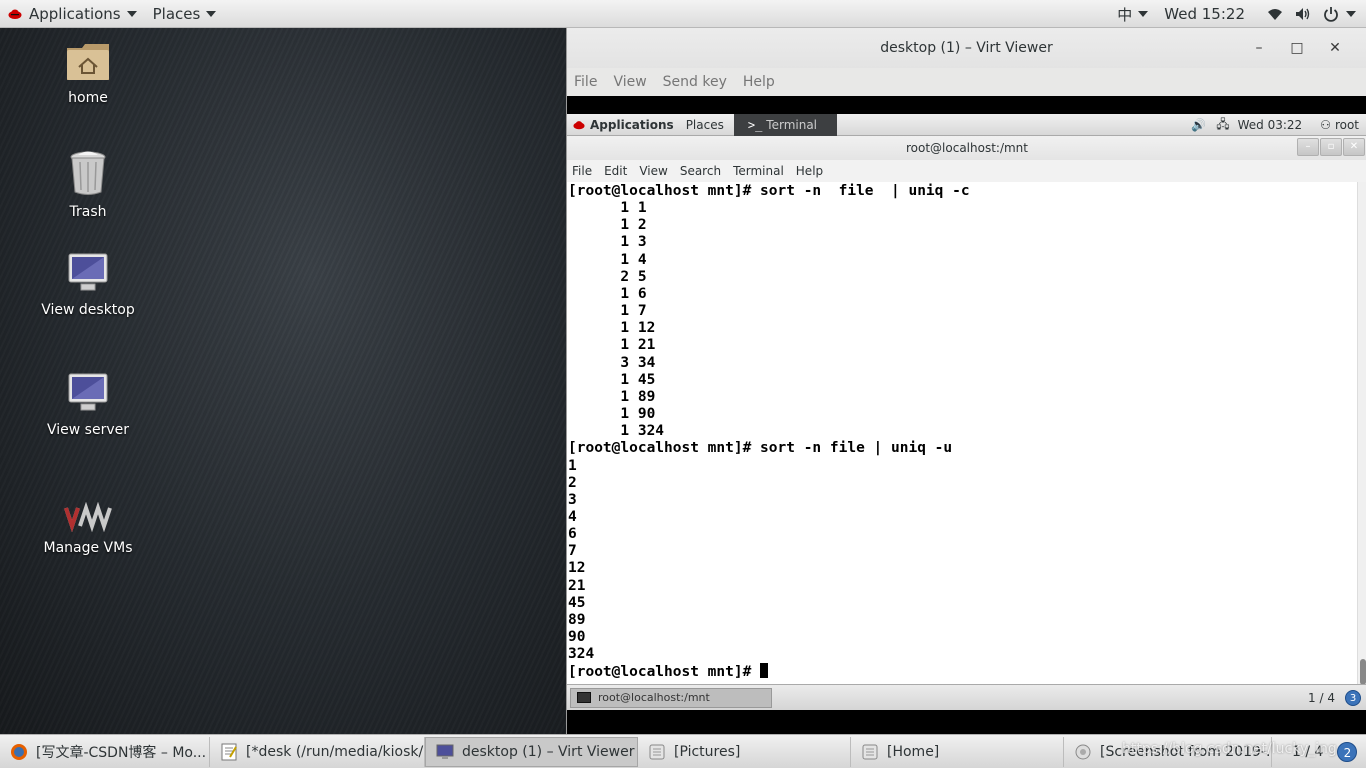 This screenshot has height=768, width=1366. Describe the element at coordinates (1275, 14) in the screenshot. I see `wifi-icon` at that location.